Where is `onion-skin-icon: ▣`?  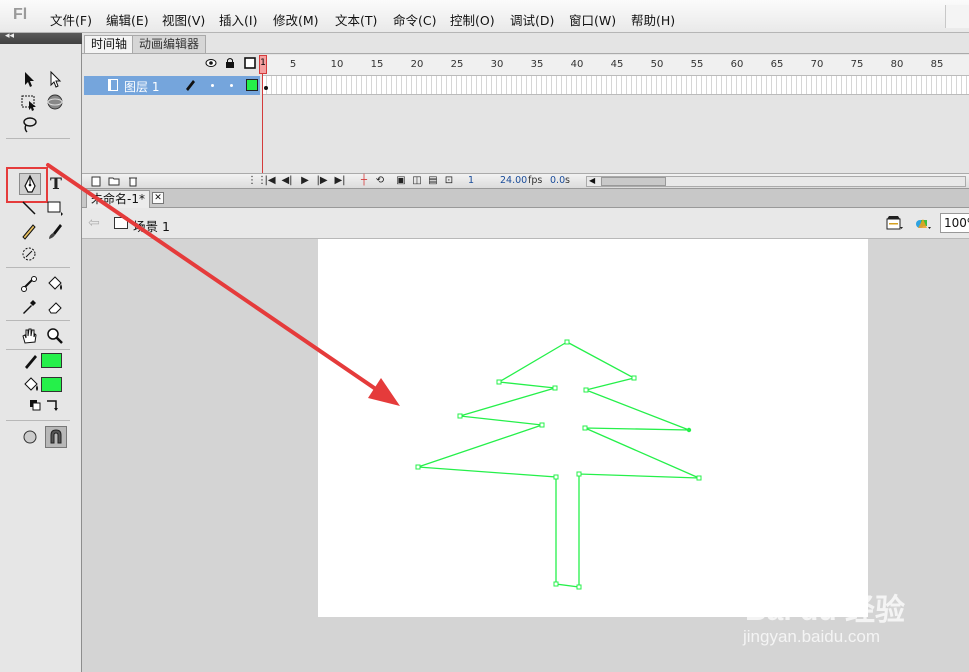
onion-skin-icon: ▣ is located at coordinates (401, 181).